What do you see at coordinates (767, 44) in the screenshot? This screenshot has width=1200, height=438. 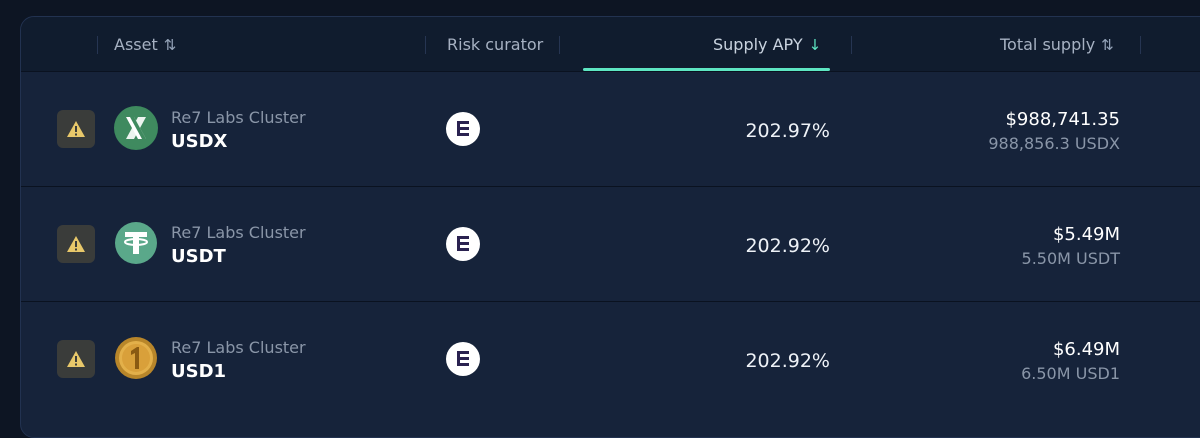 I see `column-header-supply-apy: Supply APY ↓` at bounding box center [767, 44].